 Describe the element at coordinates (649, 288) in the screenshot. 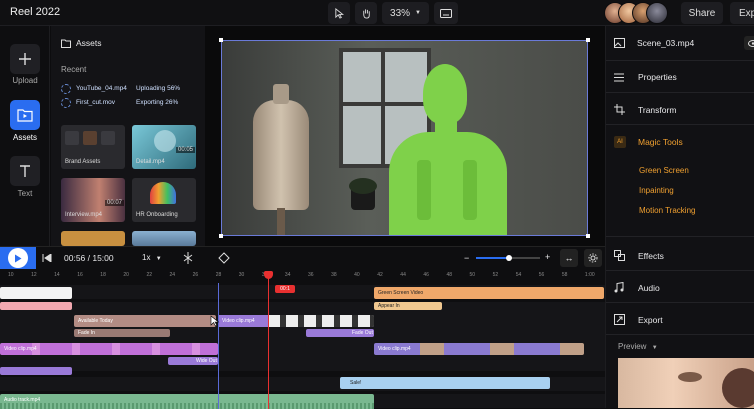

I see `audio-label: Audio` at that location.